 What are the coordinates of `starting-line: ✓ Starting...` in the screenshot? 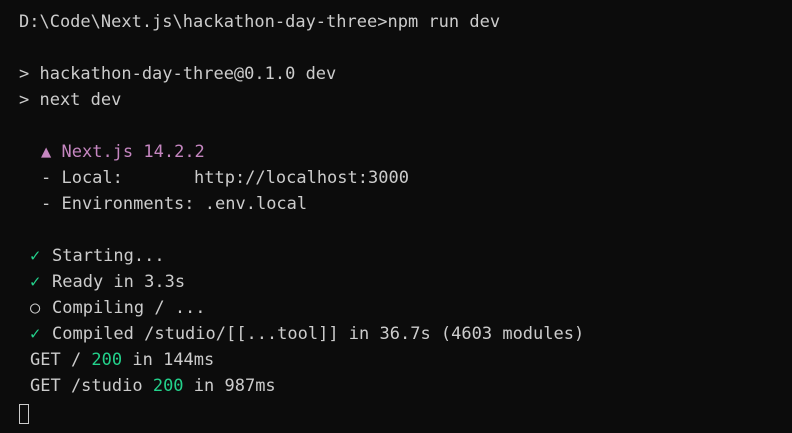 It's located at (405, 256).